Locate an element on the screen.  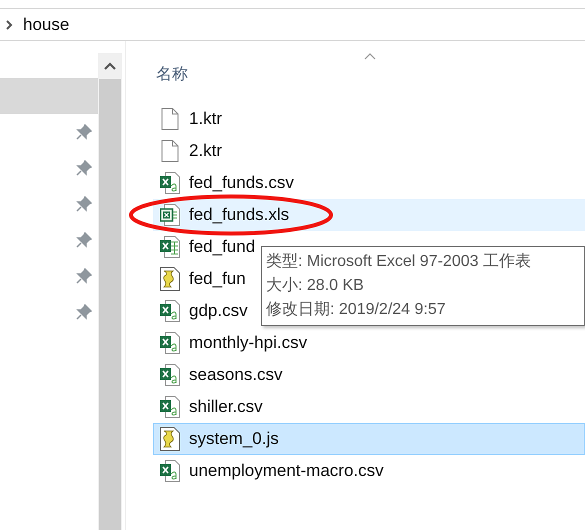
file-name: unemployment-macro.csv is located at coordinates (286, 471).